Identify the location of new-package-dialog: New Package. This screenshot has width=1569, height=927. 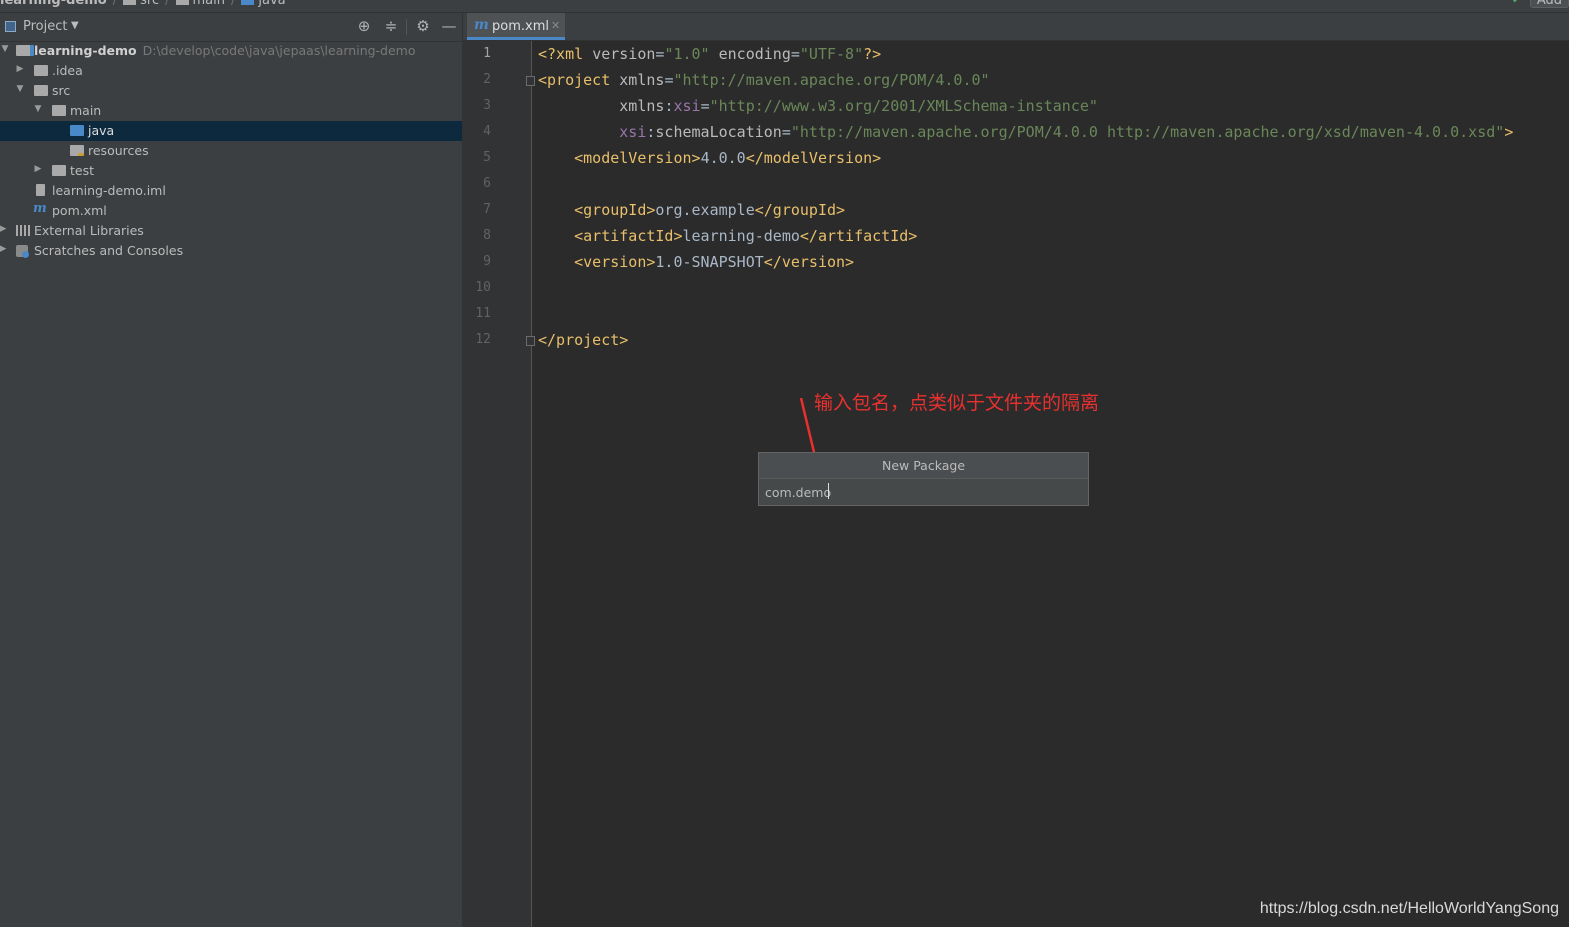
(923, 479).